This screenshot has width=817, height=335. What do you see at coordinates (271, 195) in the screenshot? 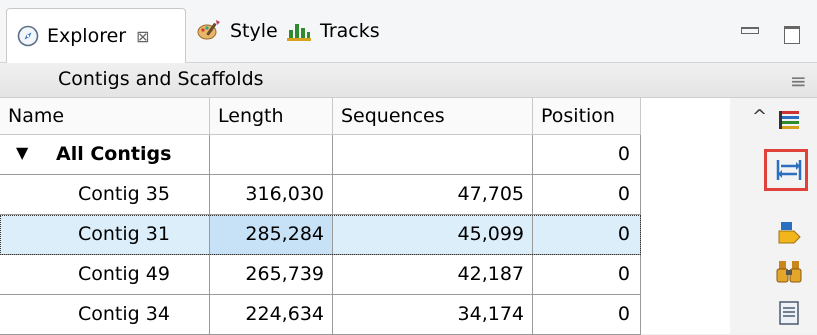
I see `cell-length: 316,030` at bounding box center [271, 195].